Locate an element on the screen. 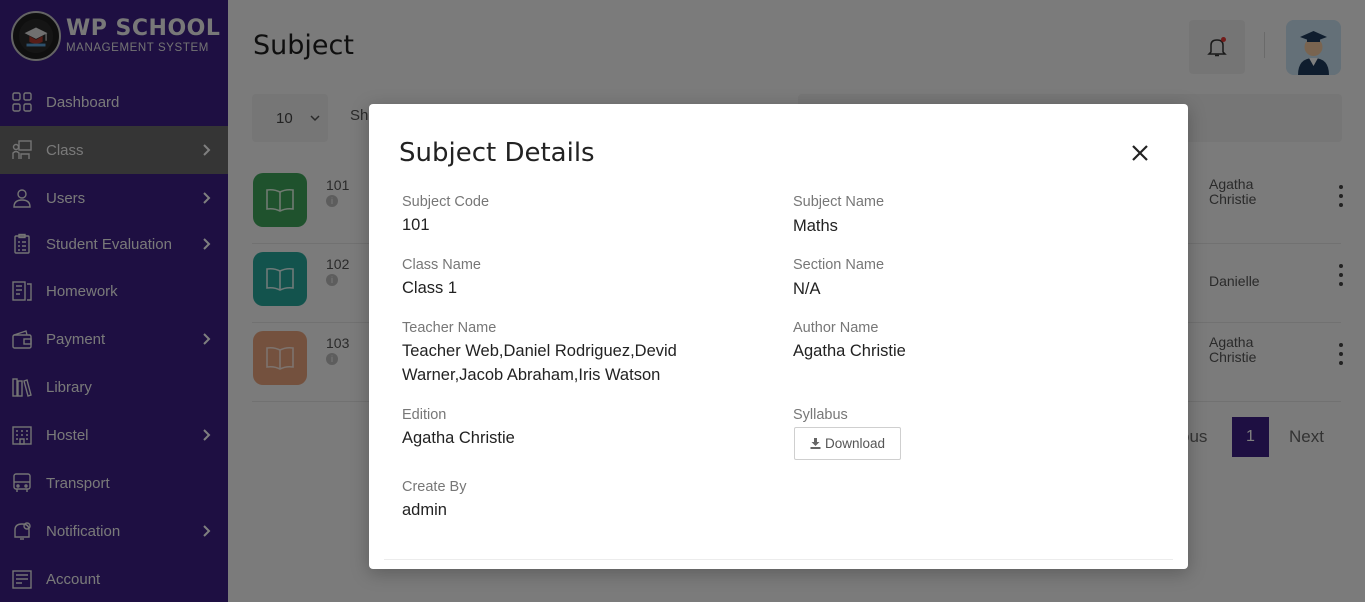 Image resolution: width=1365 pixels, height=602 pixels. subject-code-label: Subject Code is located at coordinates (446, 202).